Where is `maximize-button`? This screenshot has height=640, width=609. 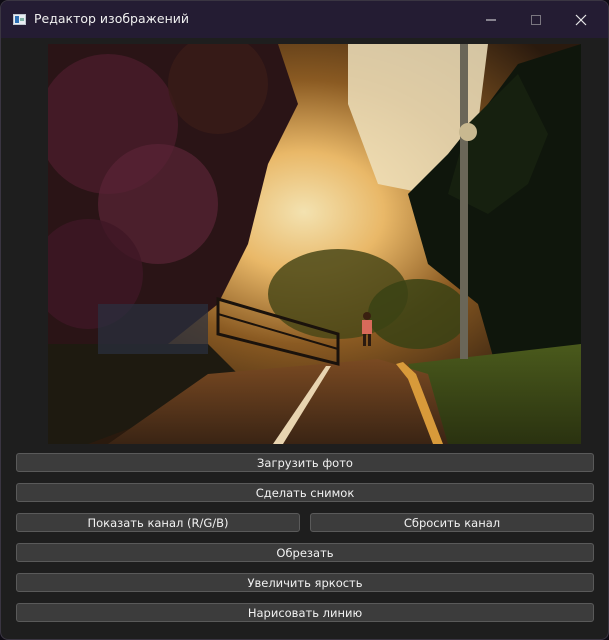 maximize-button is located at coordinates (536, 19).